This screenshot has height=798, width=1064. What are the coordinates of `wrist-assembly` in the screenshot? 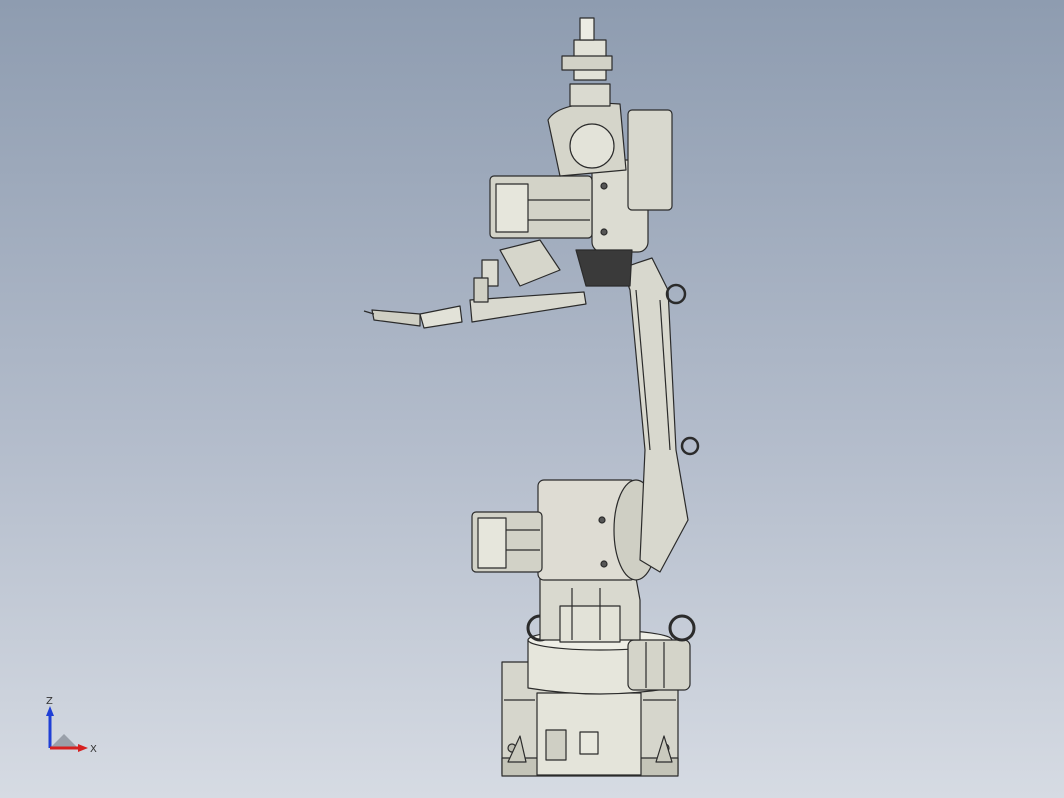 It's located at (587, 97).